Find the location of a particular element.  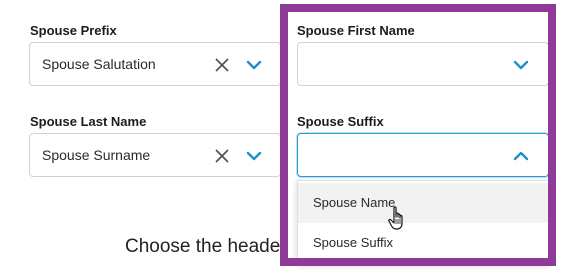

spouse-last-name-select: Spouse Surname is located at coordinates (155, 155).